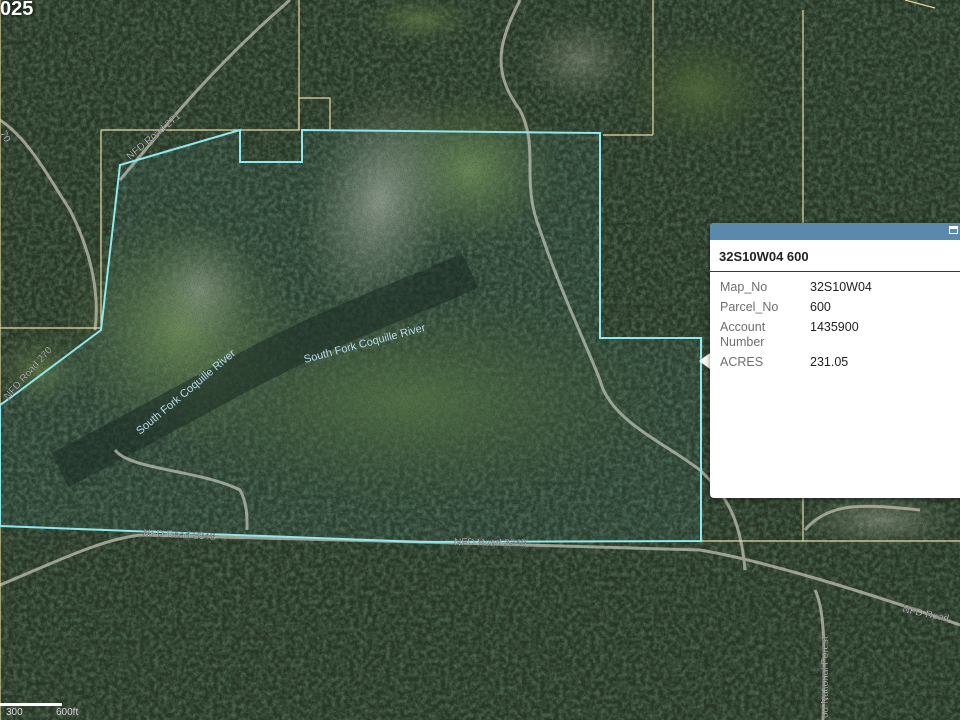 The width and height of the screenshot is (960, 720). Describe the element at coordinates (953, 230) in the screenshot. I see `maximize-icon` at that location.